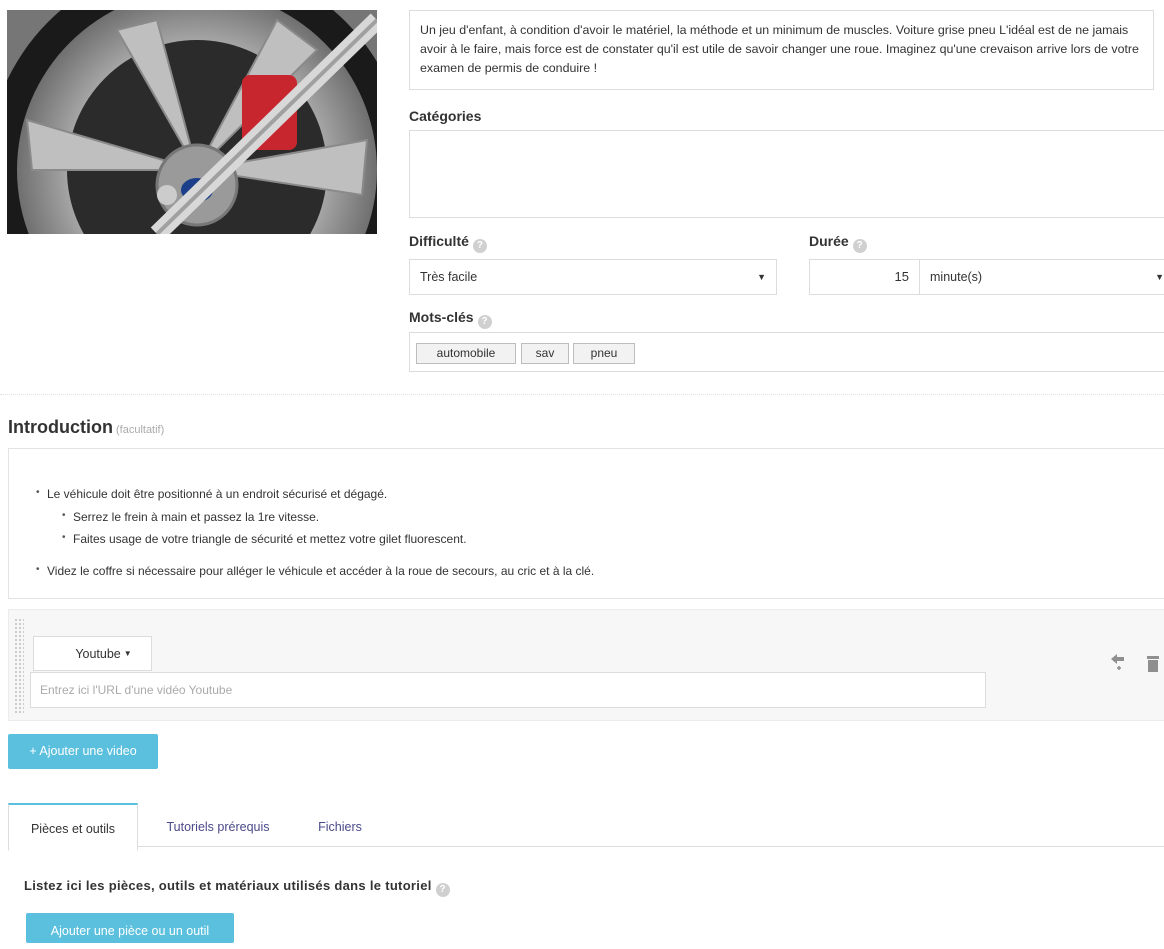 The width and height of the screenshot is (1164, 949). I want to click on keyword-tag: automobile, so click(466, 353).